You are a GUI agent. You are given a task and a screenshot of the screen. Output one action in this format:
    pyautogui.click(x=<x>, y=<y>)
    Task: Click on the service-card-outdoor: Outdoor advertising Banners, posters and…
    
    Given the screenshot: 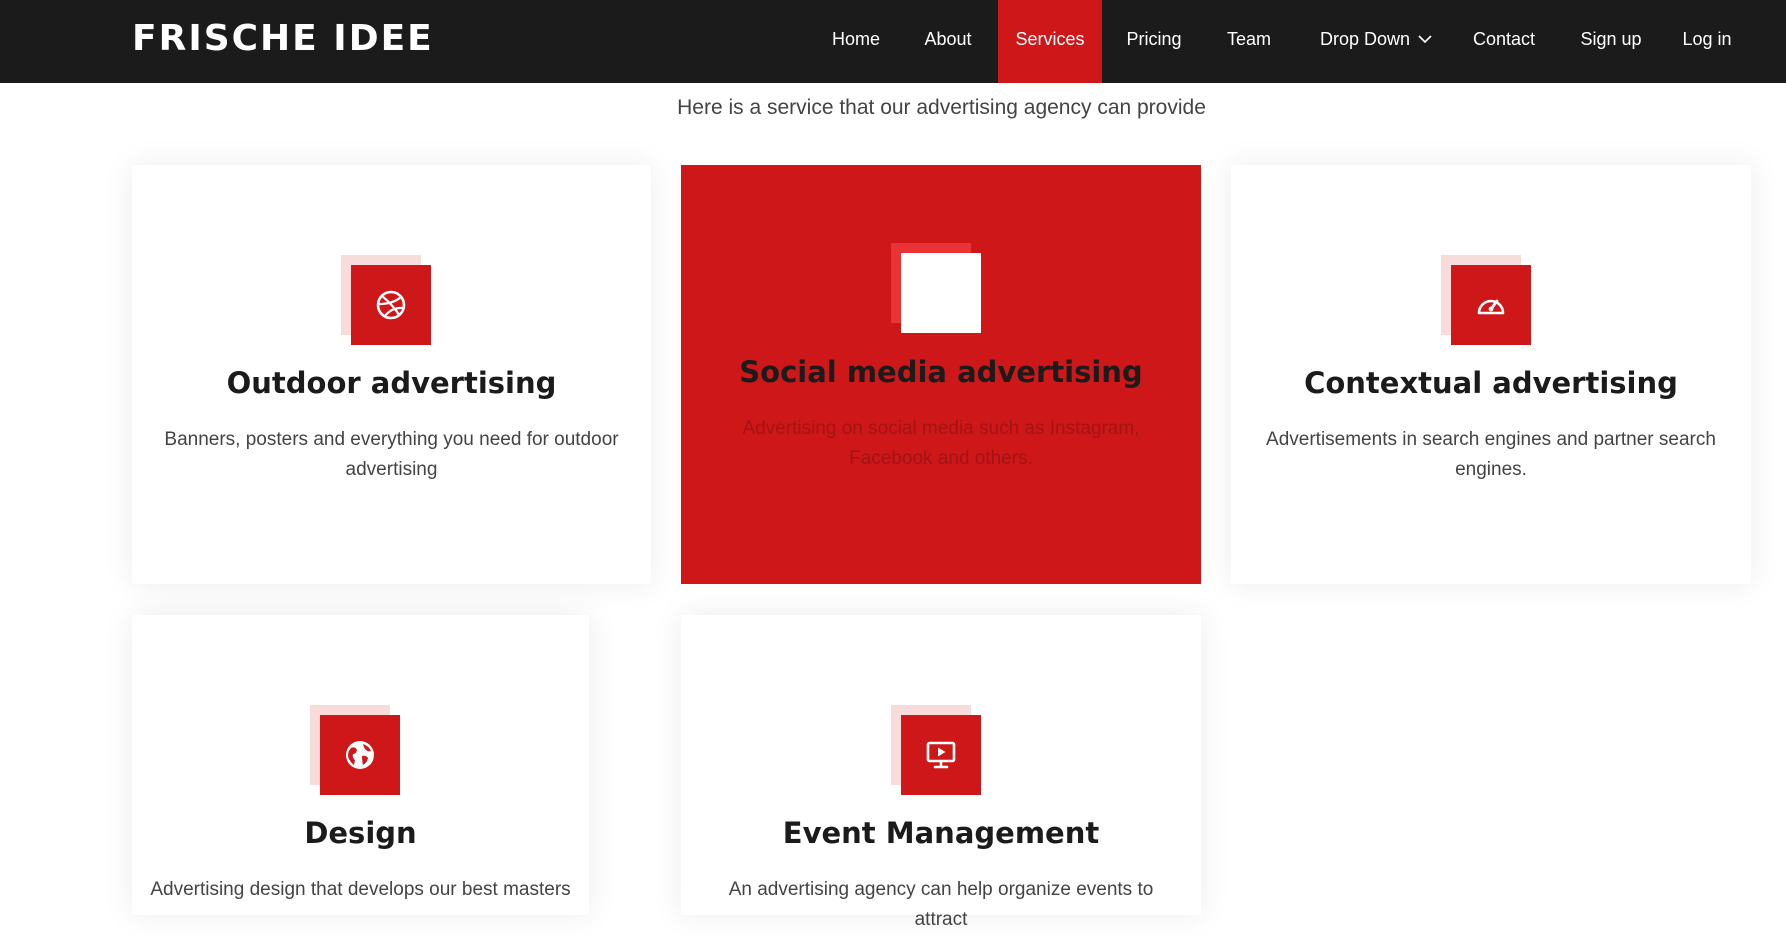 What is the action you would take?
    pyautogui.click(x=391, y=374)
    